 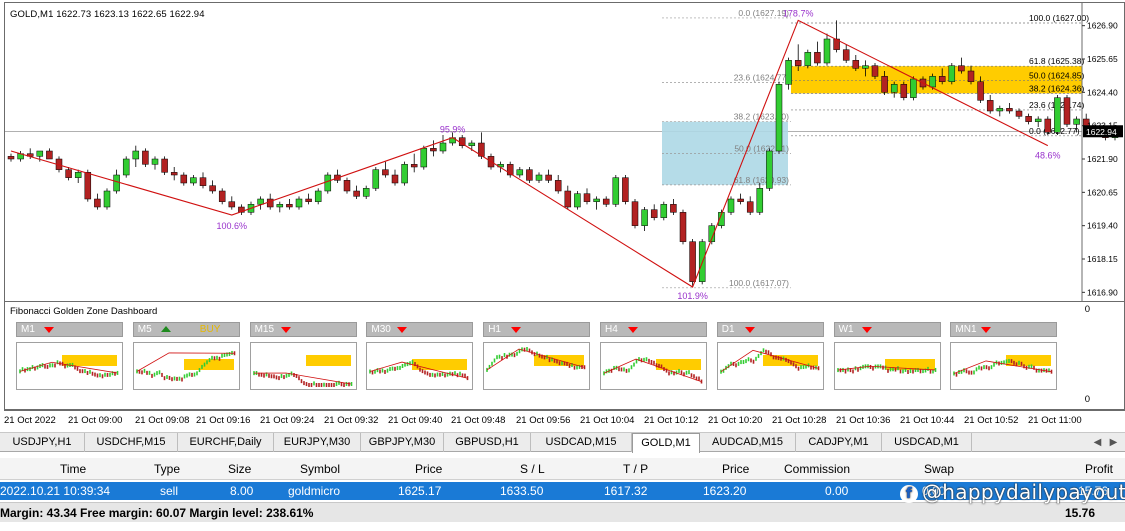 What do you see at coordinates (1004, 366) in the screenshot?
I see `mini-chart-mn1` at bounding box center [1004, 366].